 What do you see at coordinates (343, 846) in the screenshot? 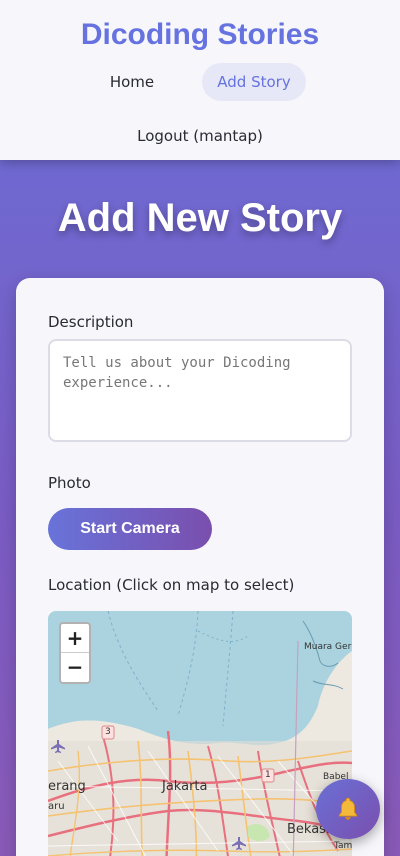
I see `map-label-tam: Tam` at bounding box center [343, 846].